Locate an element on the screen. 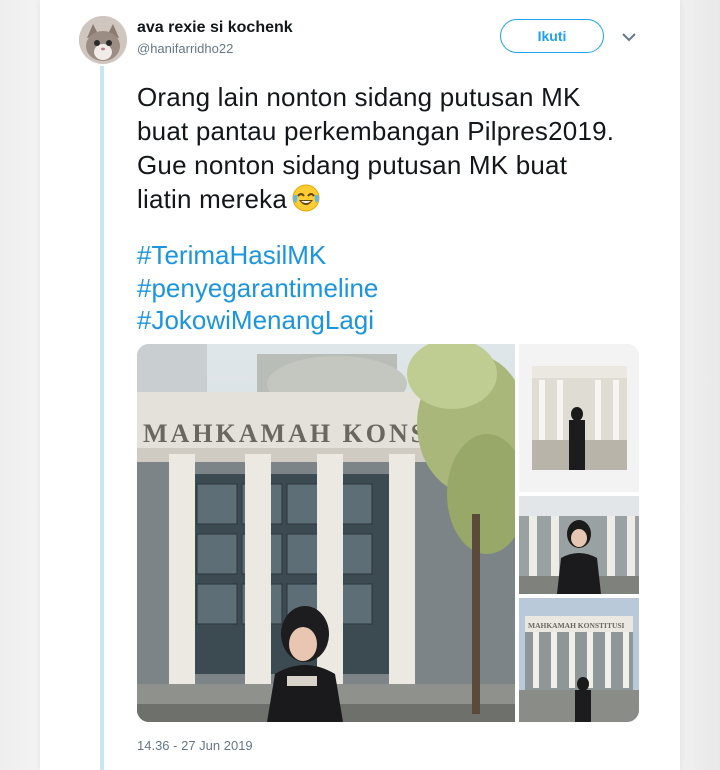  hashtag-link: #JokowiMenangLagi is located at coordinates (397, 320).